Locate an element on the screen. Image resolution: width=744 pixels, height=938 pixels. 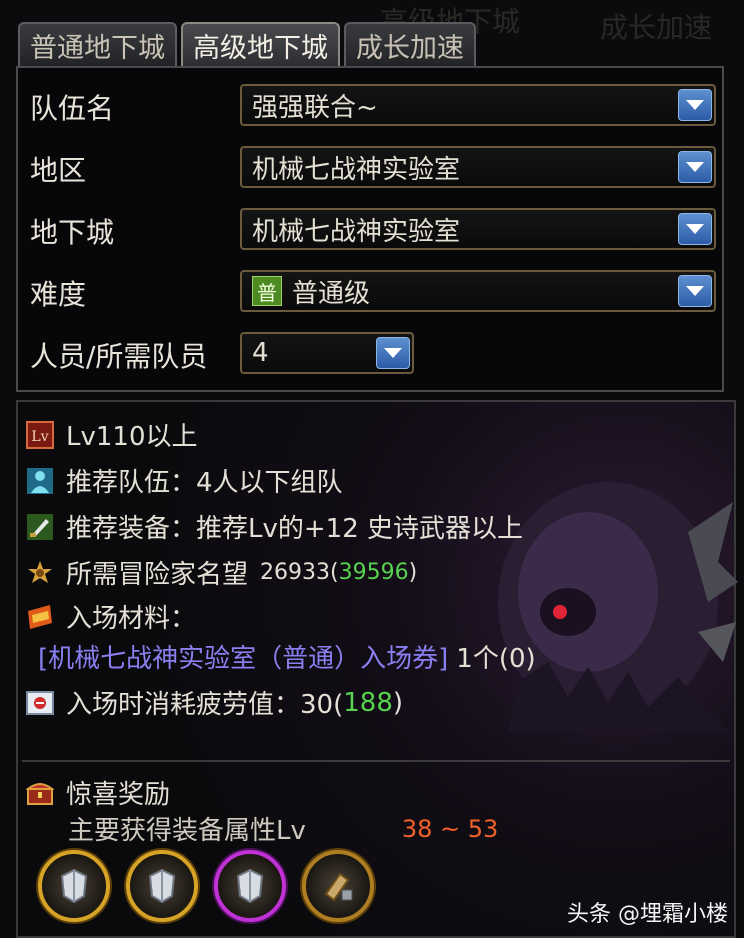
dungeon-select: 机械七战神实验室 is located at coordinates (478, 229).